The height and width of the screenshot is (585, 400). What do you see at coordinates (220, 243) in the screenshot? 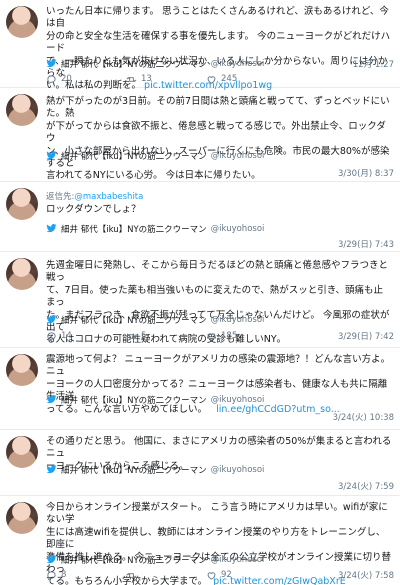
I see `tweet-time-row: 3/29(日) 7:43` at bounding box center [220, 243].